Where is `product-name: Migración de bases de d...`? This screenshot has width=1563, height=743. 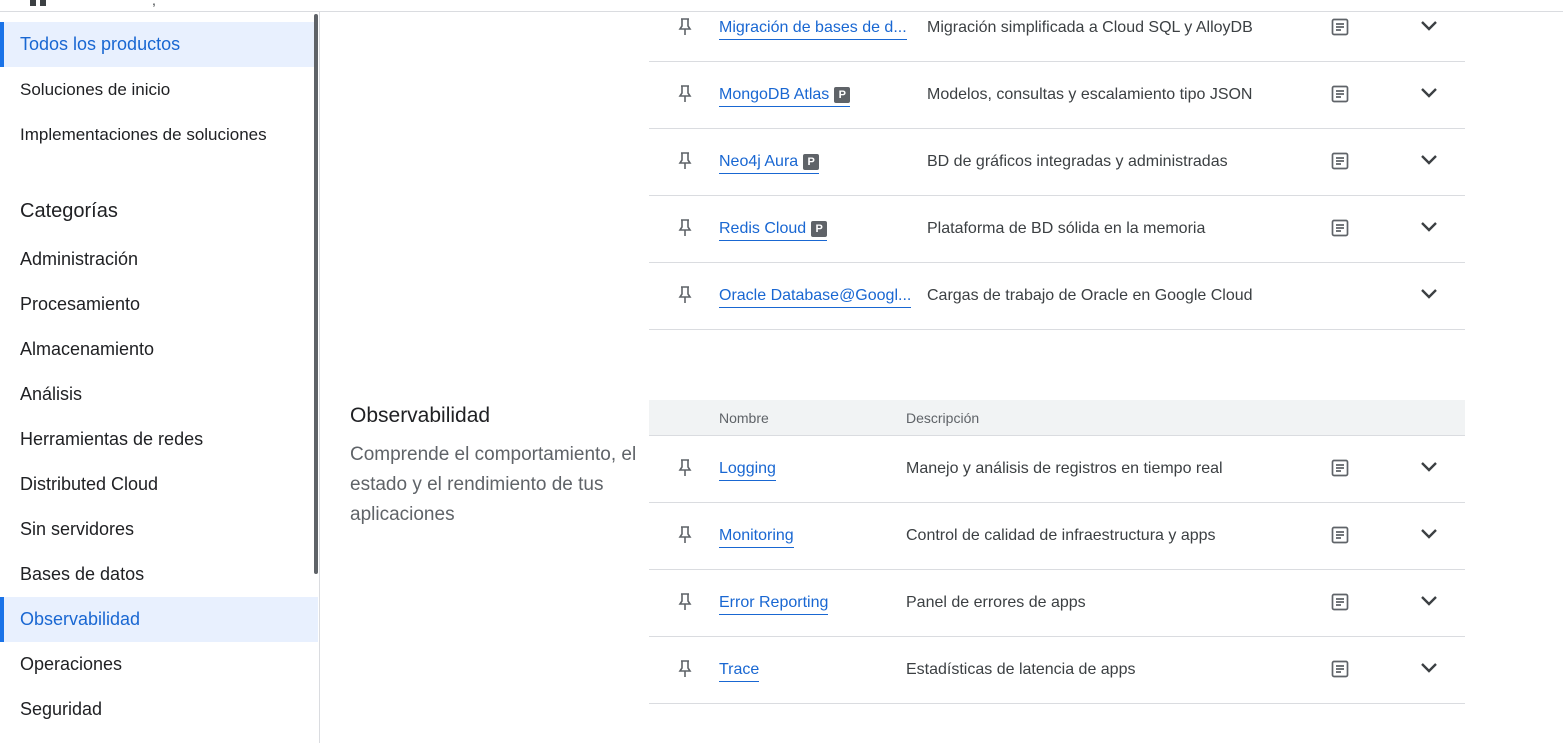 product-name: Migración de bases de d... is located at coordinates (813, 27).